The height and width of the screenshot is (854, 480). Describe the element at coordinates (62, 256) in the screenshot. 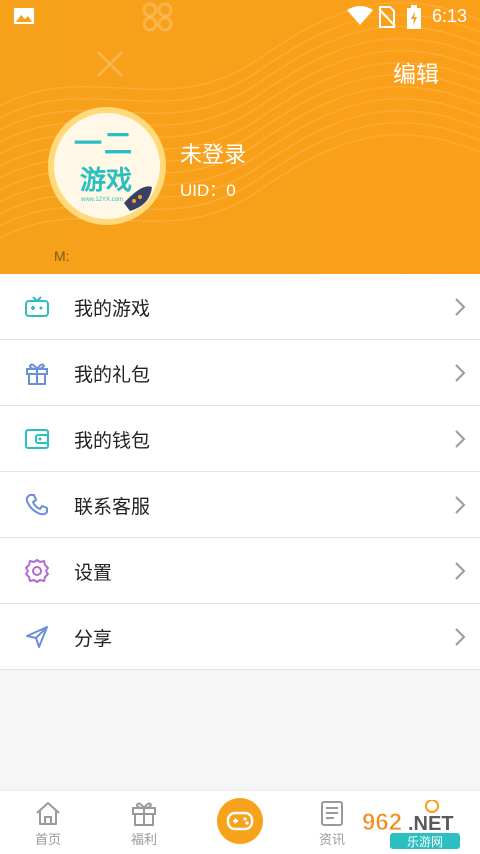

I see `m-label: M:` at that location.